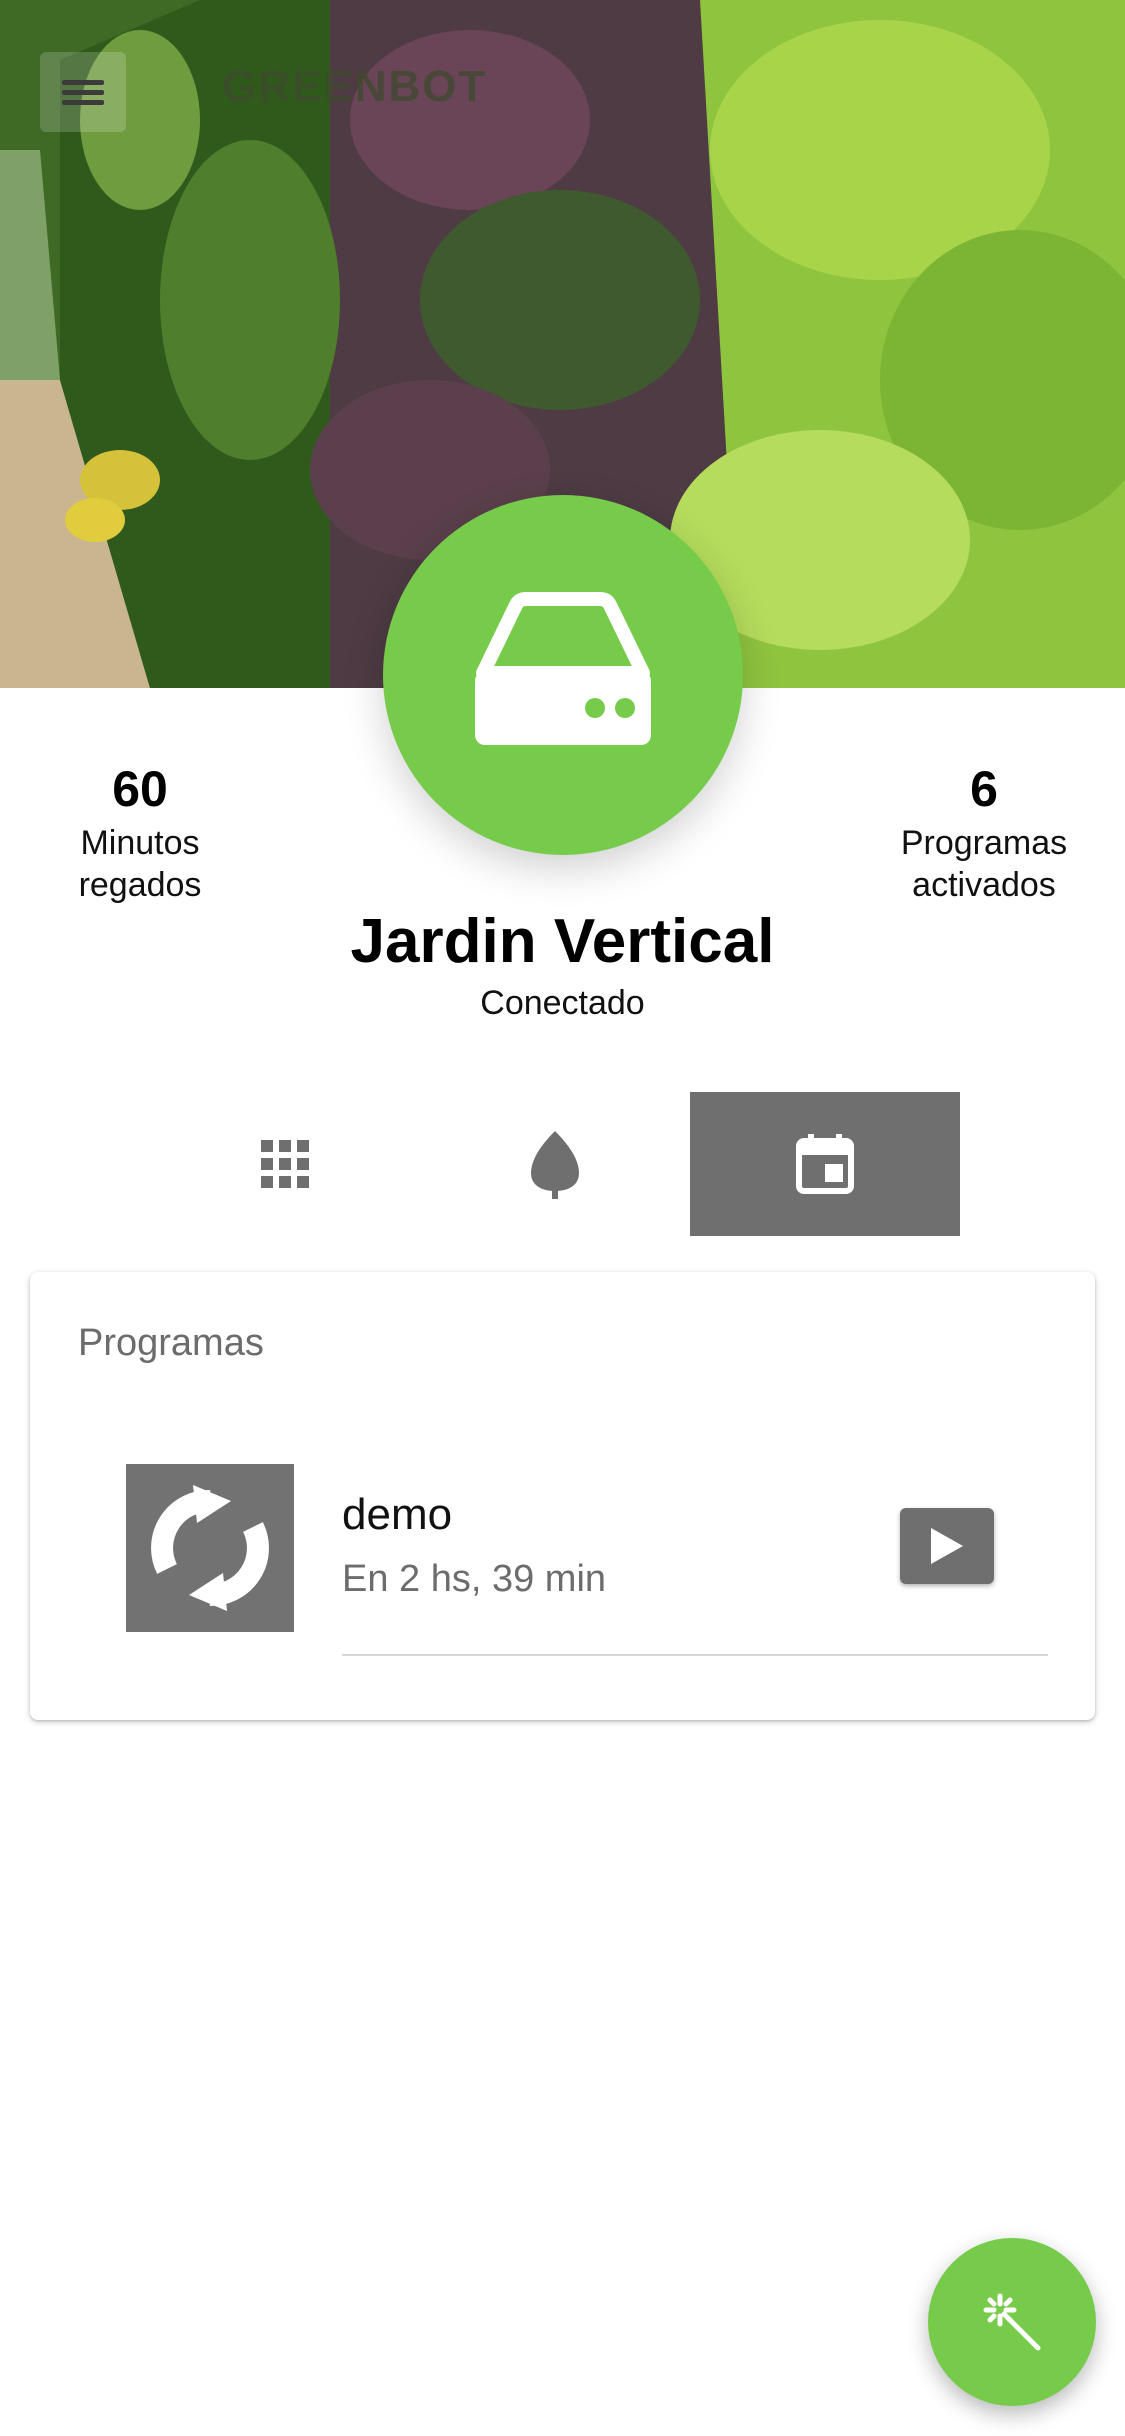 This screenshot has height=2436, width=1125. I want to click on calendar-icon, so click(825, 1164).